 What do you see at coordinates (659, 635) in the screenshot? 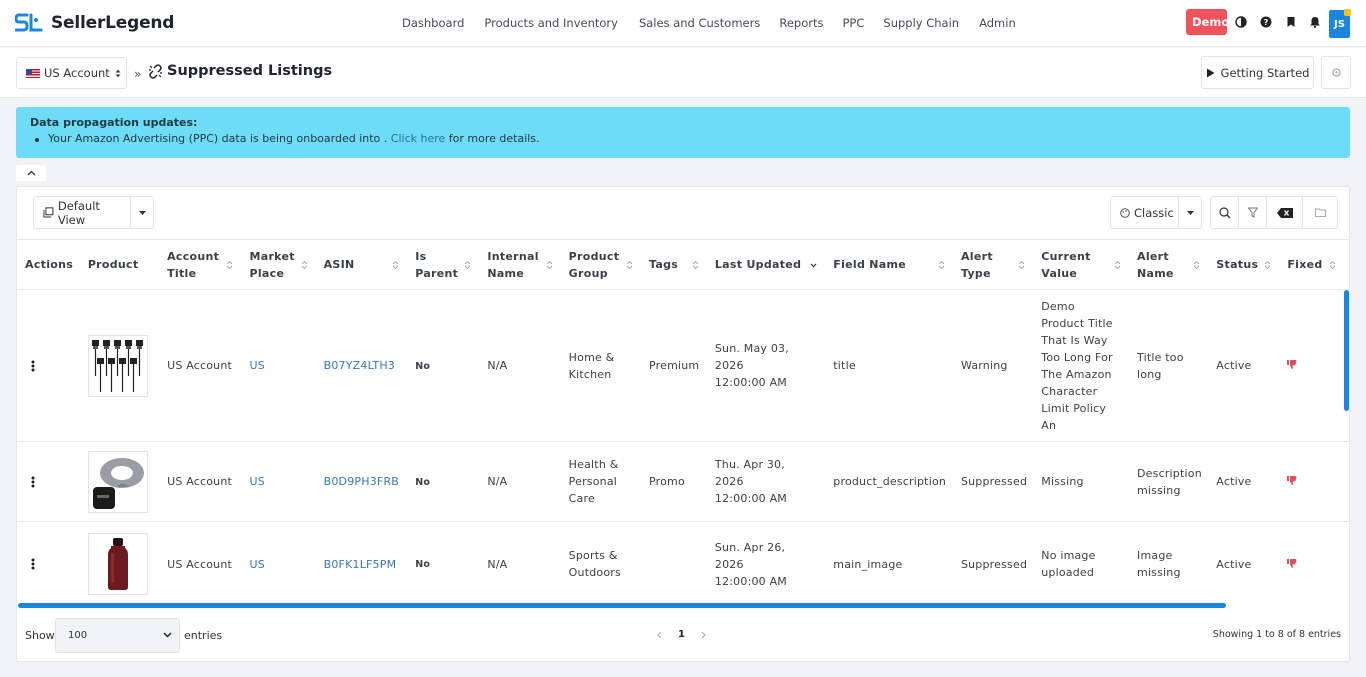
I see `previous-page-icon` at bounding box center [659, 635].